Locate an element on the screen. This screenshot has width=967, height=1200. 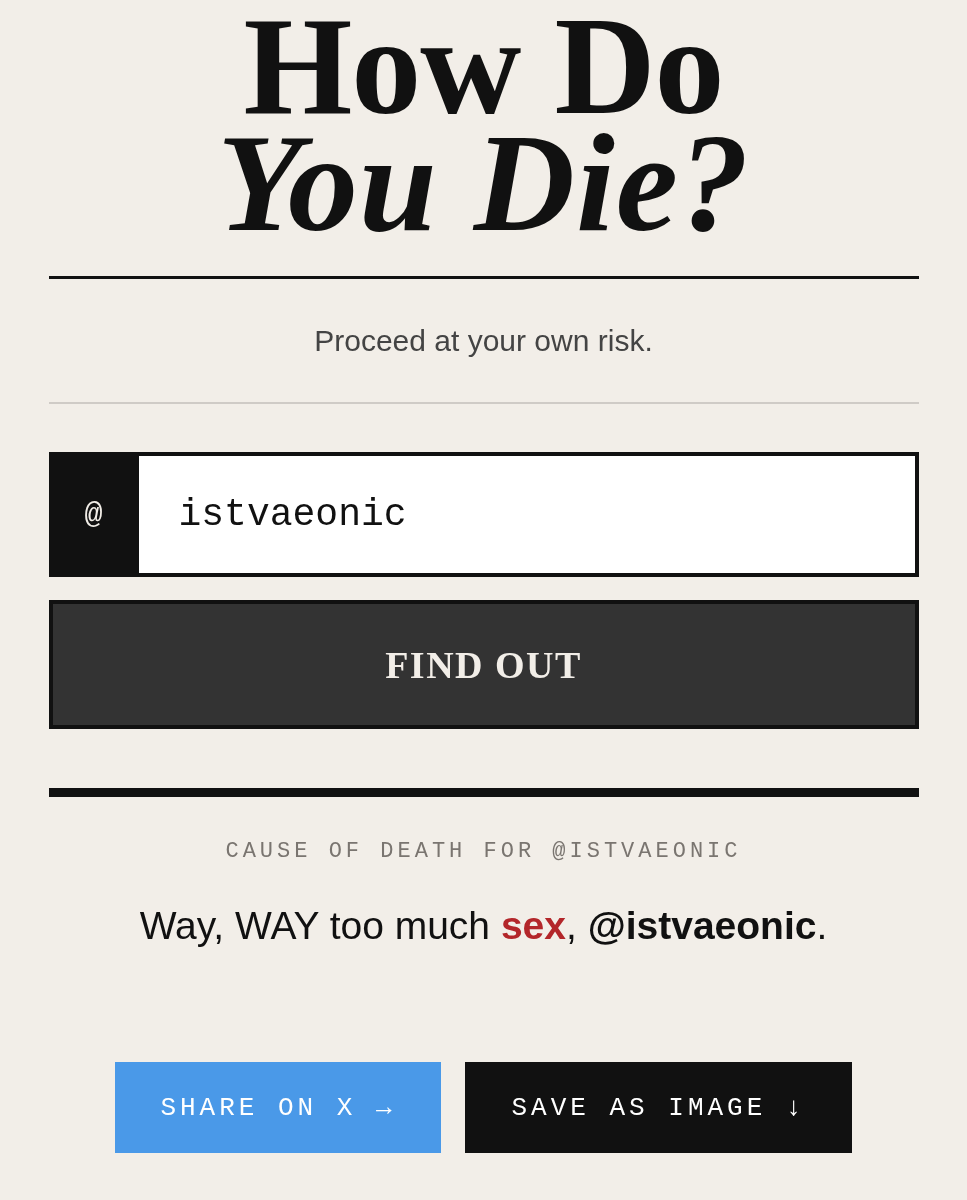
result-caption: CAUSE OF DEATH FOR @ISTVAEONIC is located at coordinates (483, 852).